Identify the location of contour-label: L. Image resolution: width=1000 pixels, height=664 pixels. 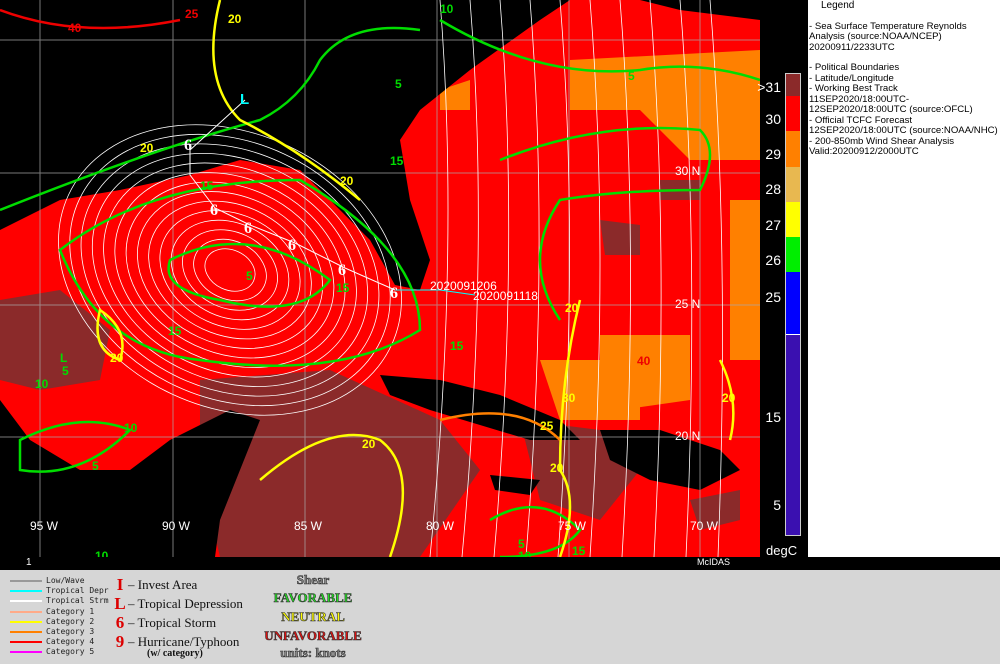
(63, 358).